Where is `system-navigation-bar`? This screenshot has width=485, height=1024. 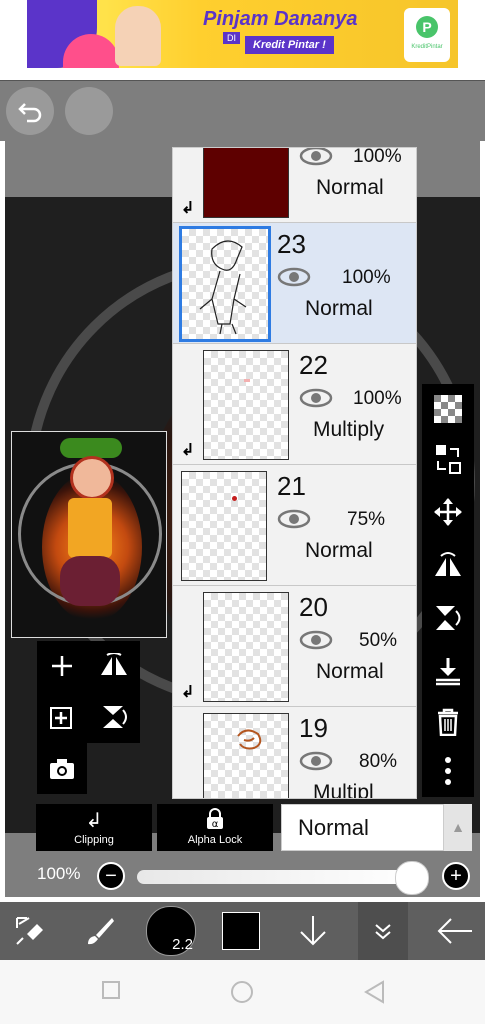 system-navigation-bar is located at coordinates (242, 992).